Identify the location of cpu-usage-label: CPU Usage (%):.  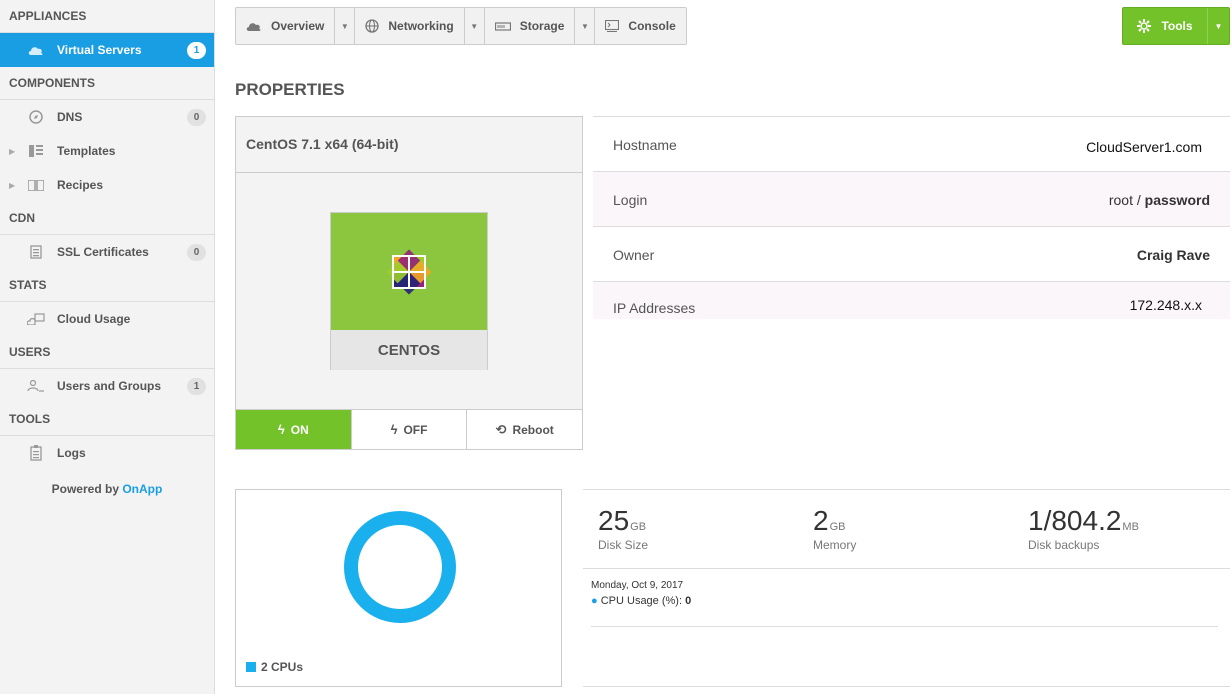
(641, 601).